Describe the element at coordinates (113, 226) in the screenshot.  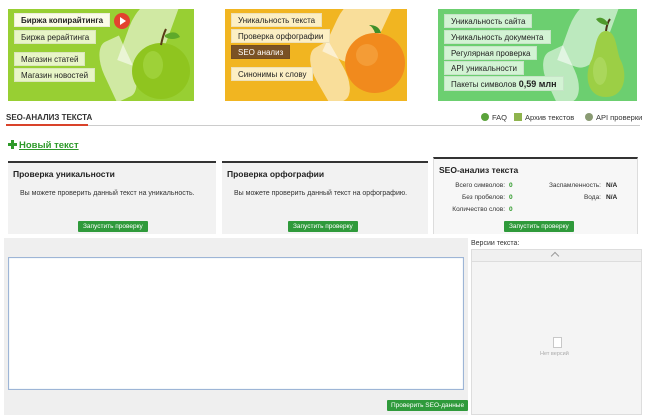
I see `run-uniqueness-check-button: Запустить проверку` at that location.